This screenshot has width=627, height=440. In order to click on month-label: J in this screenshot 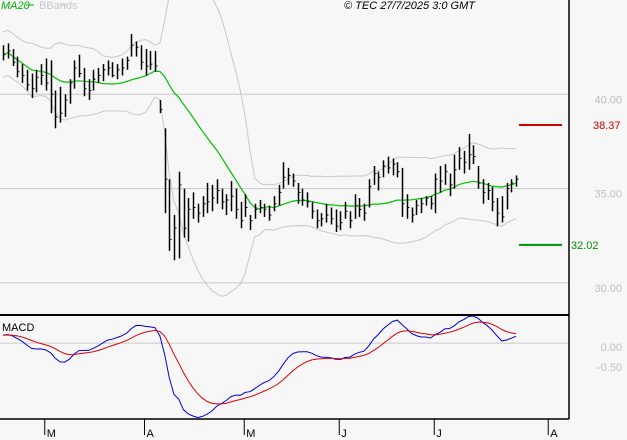, I will do `click(344, 434)`.